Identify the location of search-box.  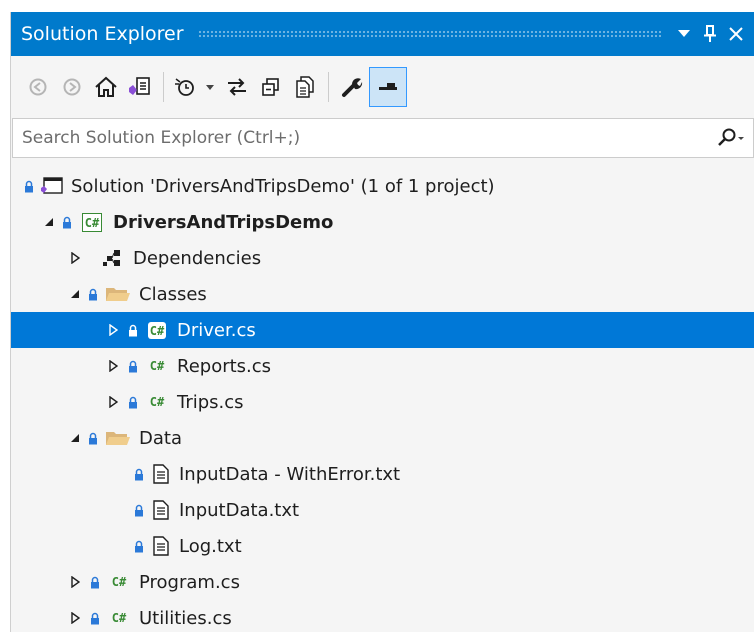
(383, 138).